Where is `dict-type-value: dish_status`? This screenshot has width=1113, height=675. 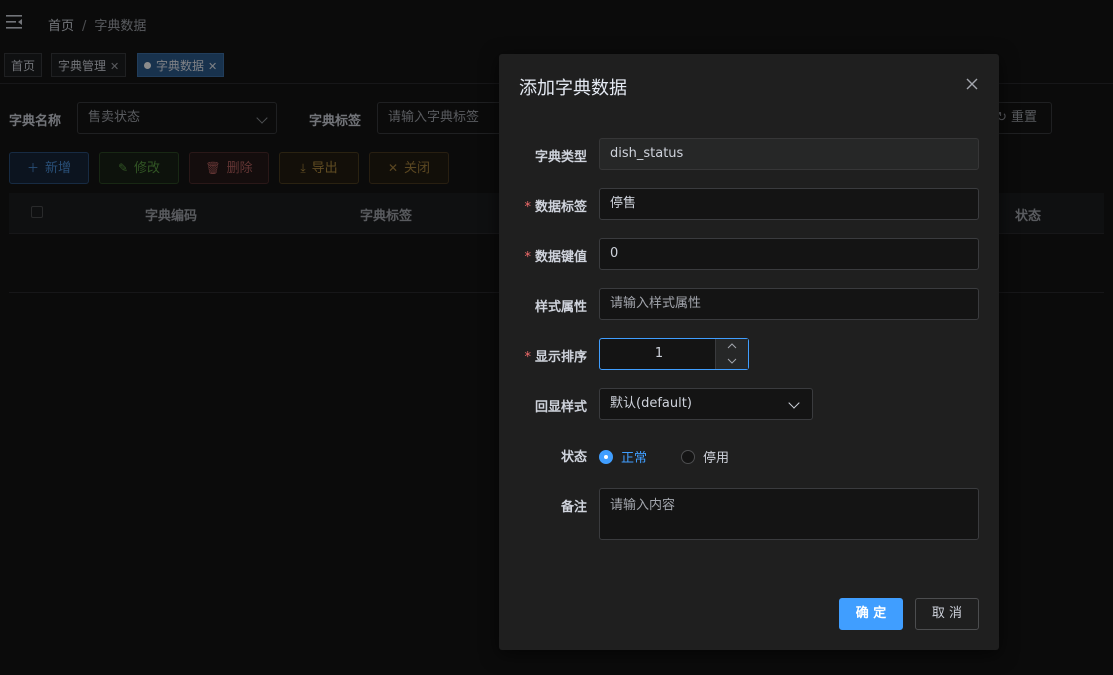 dict-type-value: dish_status is located at coordinates (647, 153).